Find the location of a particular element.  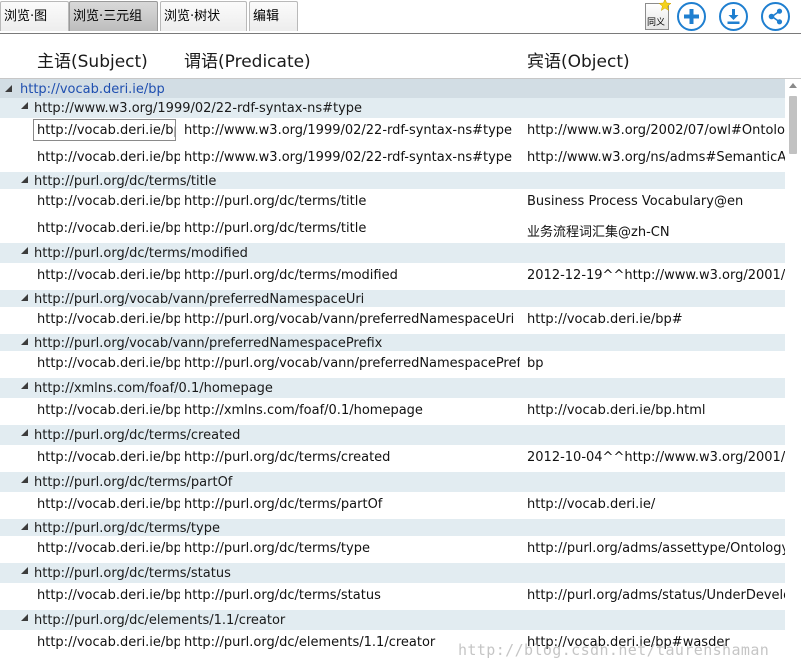

object-cell: http://purl.org/adms/assettype/Ontology is located at coordinates (656, 548).